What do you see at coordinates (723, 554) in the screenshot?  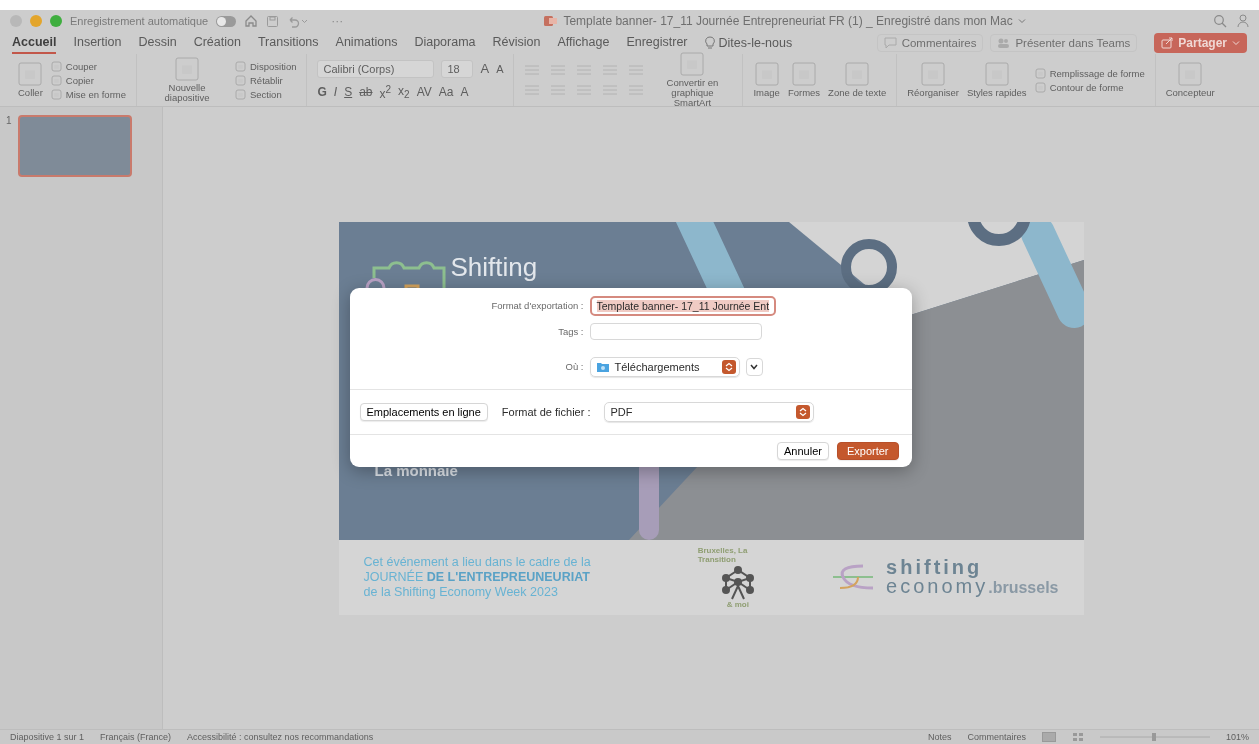 I see `badge-caption: Bruxelles, La Transition` at bounding box center [723, 554].